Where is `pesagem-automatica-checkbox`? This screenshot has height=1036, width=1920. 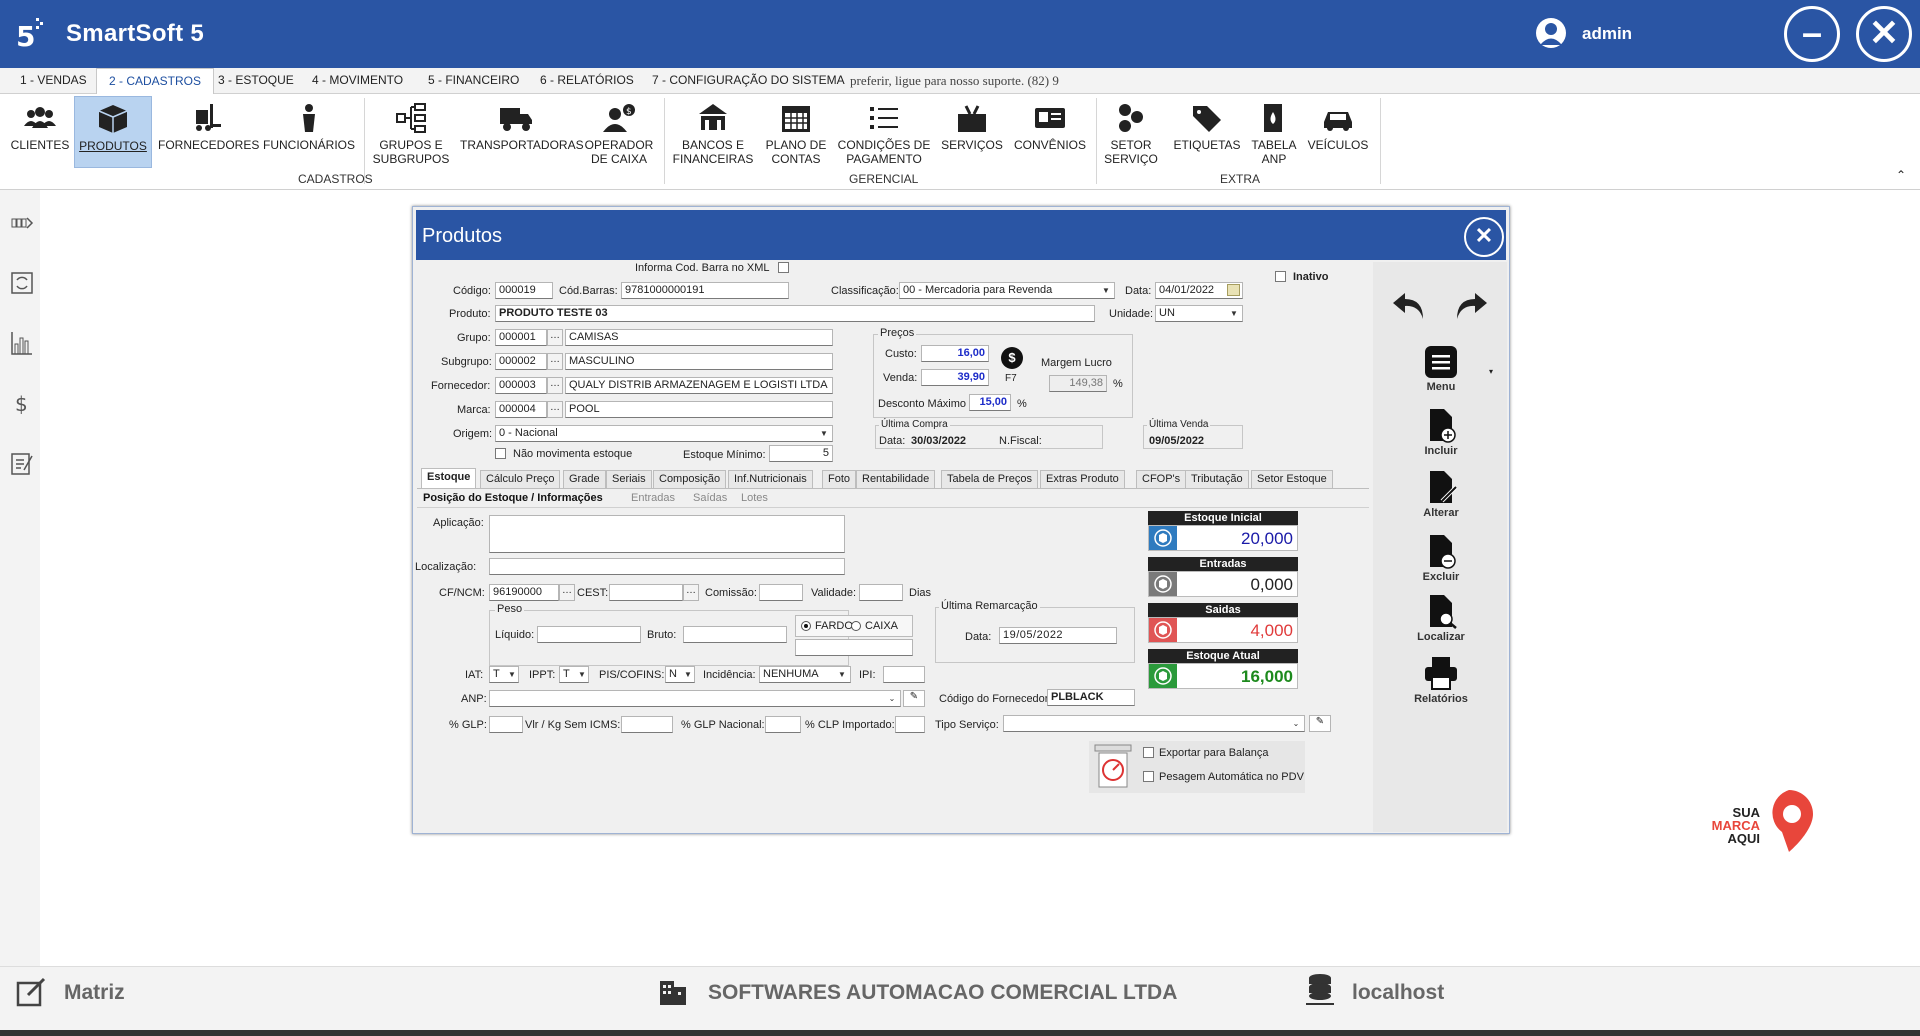 pesagem-automatica-checkbox is located at coordinates (1148, 776).